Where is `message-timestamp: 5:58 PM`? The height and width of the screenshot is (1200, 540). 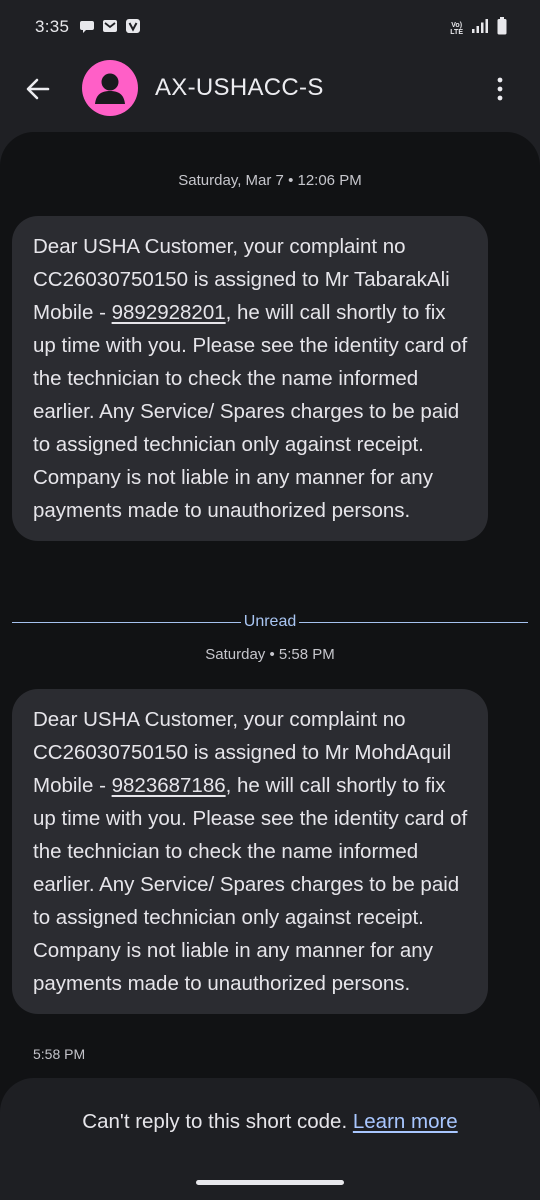 message-timestamp: 5:58 PM is located at coordinates (59, 1054).